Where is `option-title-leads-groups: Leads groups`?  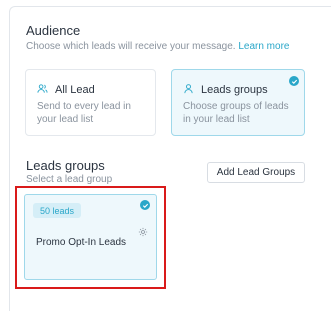
option-title-leads-groups: Leads groups is located at coordinates (234, 90).